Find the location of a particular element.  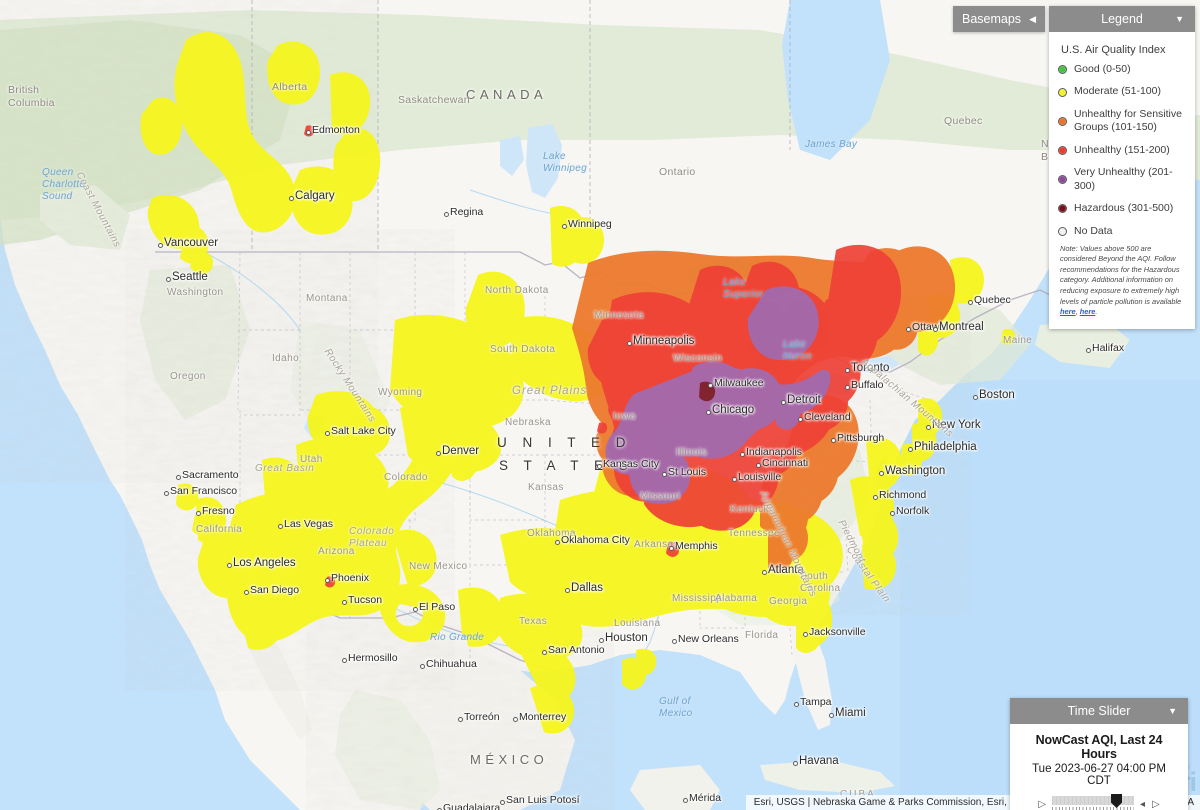

legend-item-good: Good (0-50) is located at coordinates (1122, 69).